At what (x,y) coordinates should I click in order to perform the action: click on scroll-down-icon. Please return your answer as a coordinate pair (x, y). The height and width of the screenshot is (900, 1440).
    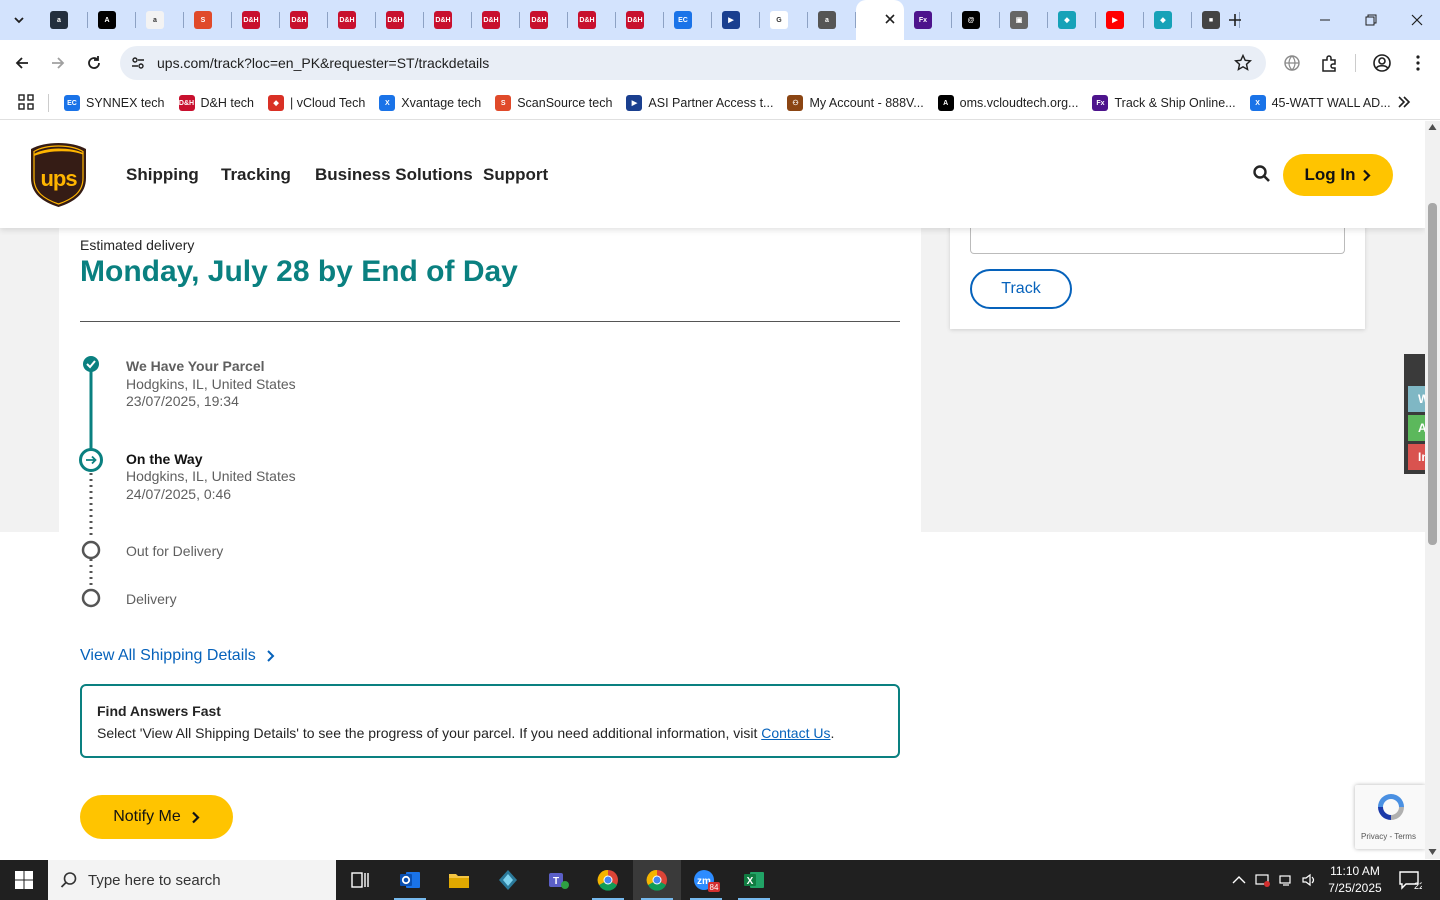
    Looking at the image, I should click on (1432, 852).